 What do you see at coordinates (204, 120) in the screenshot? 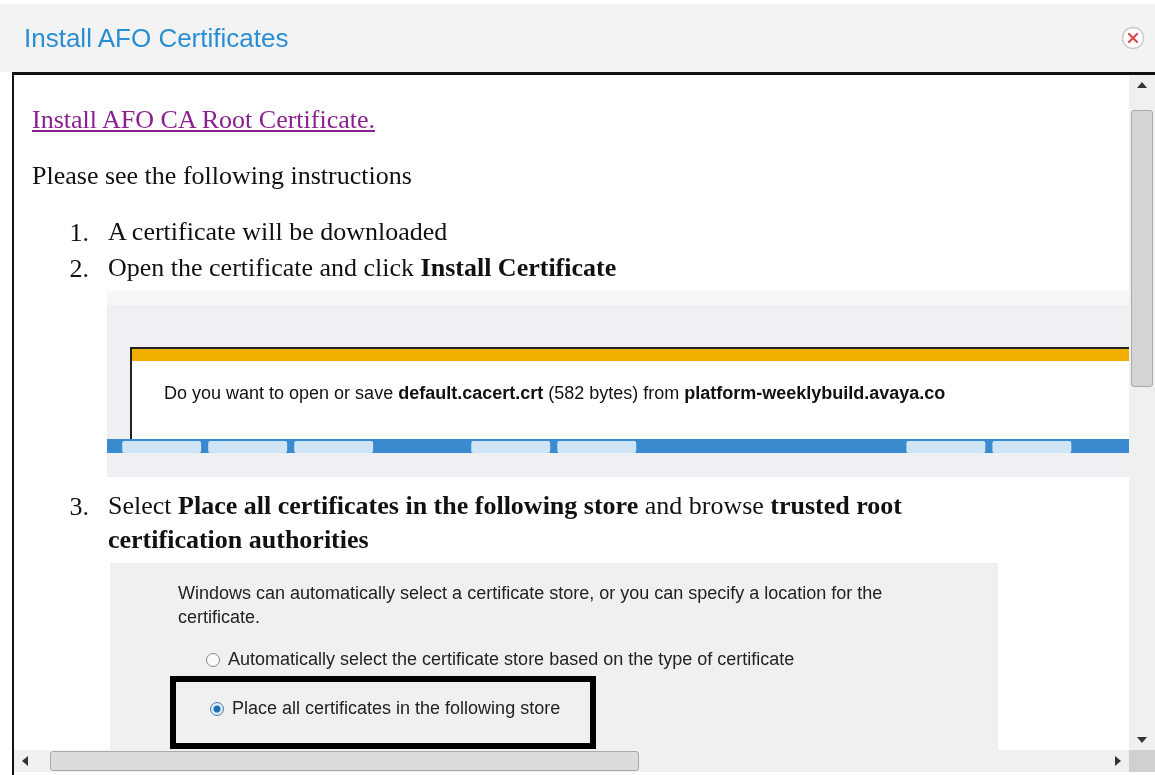
I see `install-link: Install AFO CA Root Certificate.` at bounding box center [204, 120].